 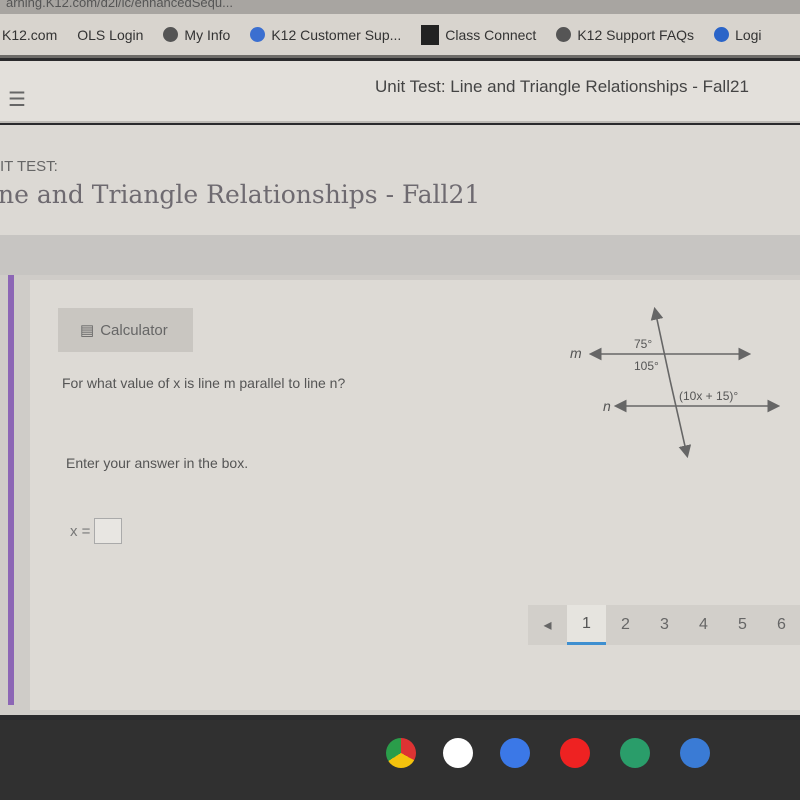 I want to click on angle-75-label: 75°, so click(x=643, y=344).